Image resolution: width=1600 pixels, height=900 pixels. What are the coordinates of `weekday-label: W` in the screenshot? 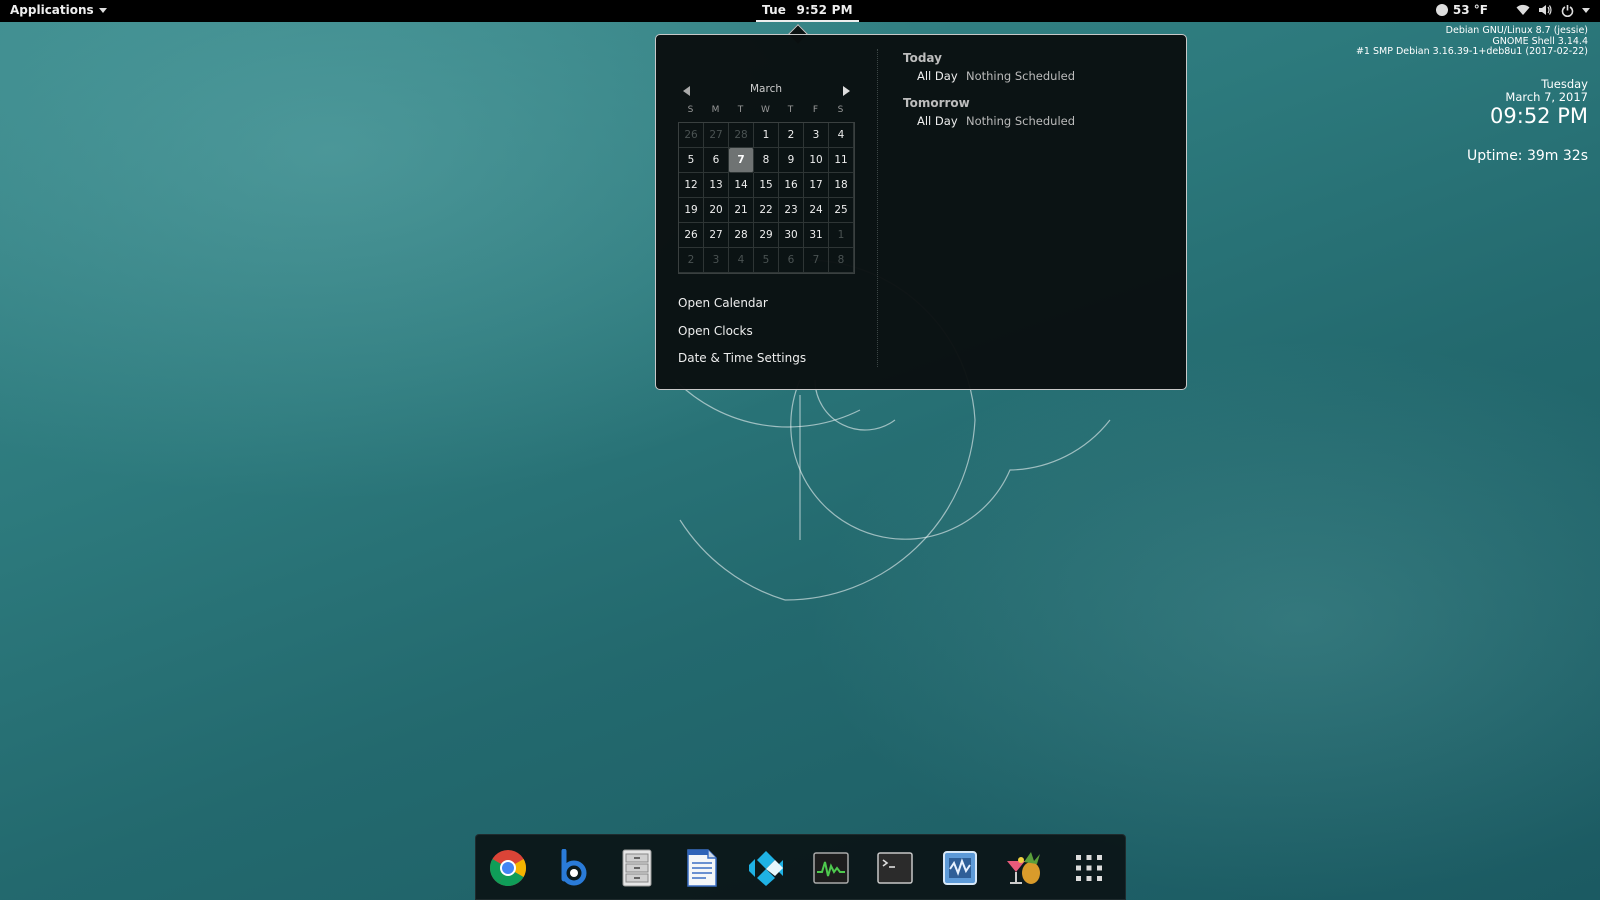 It's located at (765, 110).